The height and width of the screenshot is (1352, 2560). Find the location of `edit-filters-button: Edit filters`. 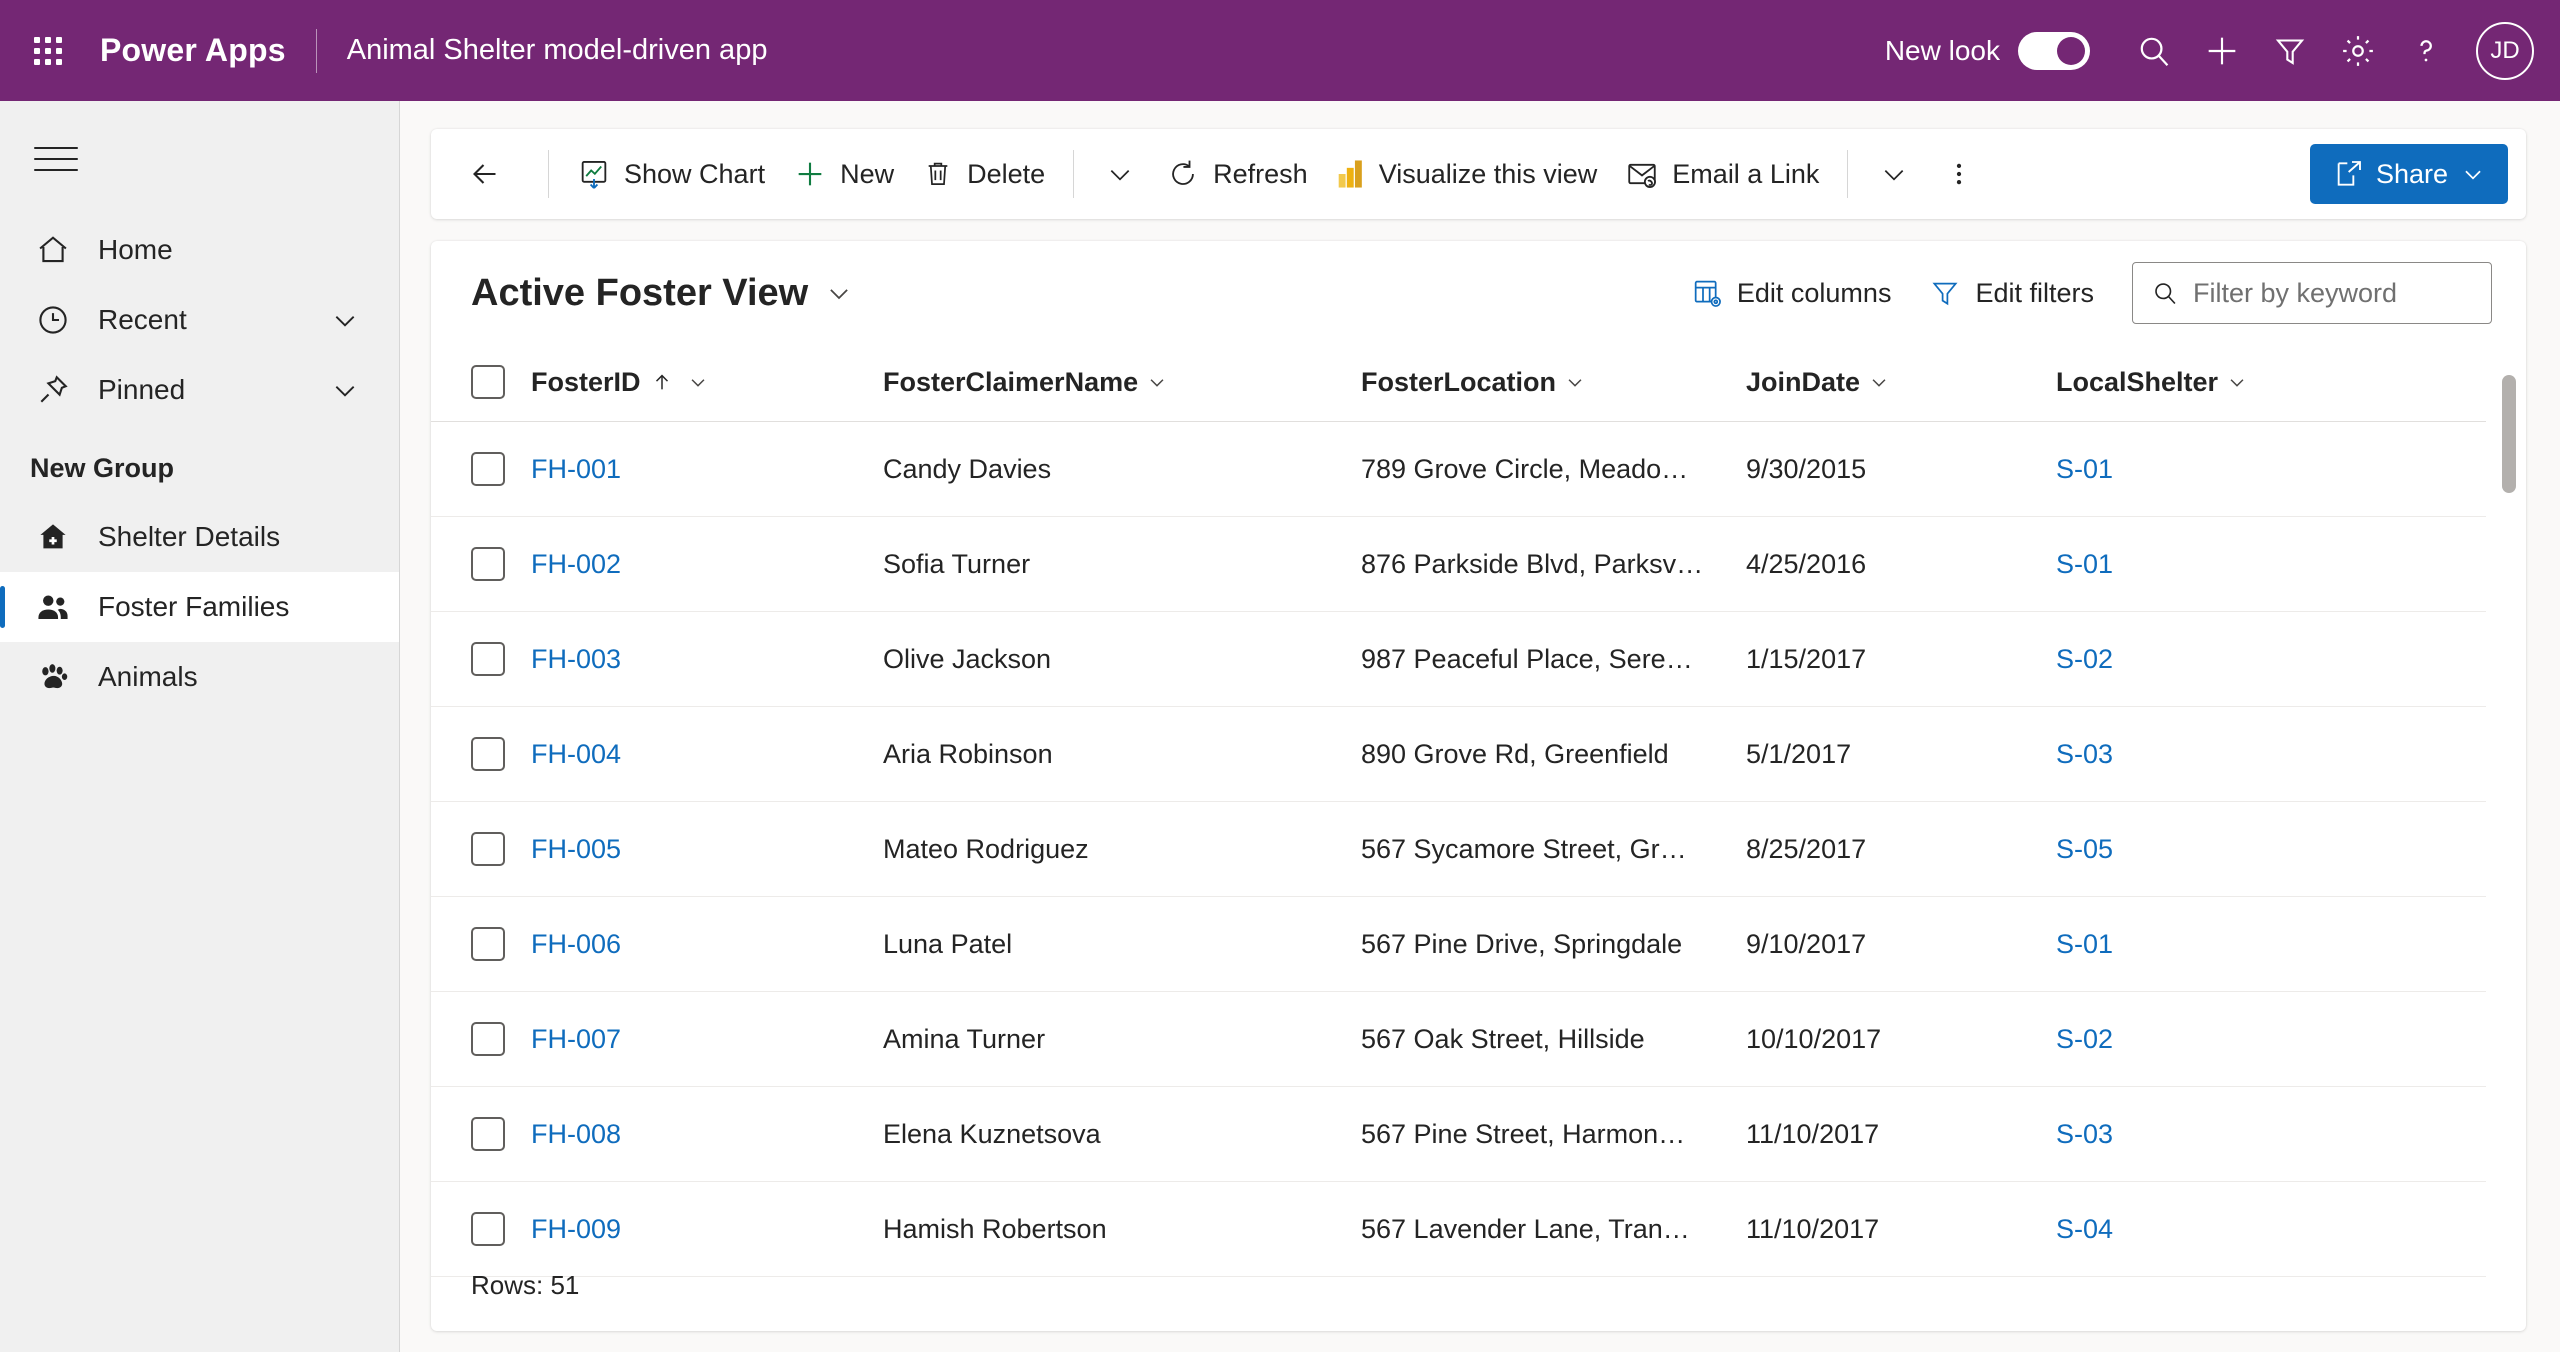

edit-filters-button: Edit filters is located at coordinates (2011, 293).